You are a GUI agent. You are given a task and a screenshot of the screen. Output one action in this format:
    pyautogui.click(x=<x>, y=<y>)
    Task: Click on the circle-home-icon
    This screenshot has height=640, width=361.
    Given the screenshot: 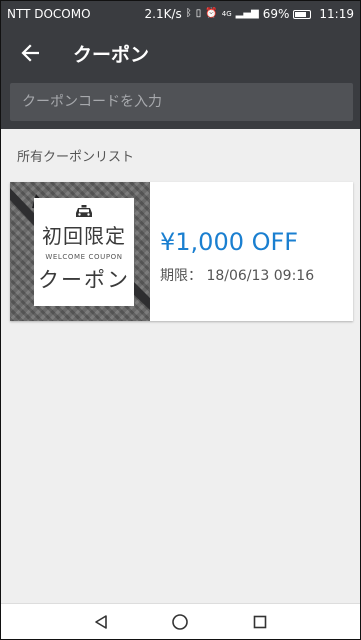 What is the action you would take?
    pyautogui.click(x=180, y=621)
    